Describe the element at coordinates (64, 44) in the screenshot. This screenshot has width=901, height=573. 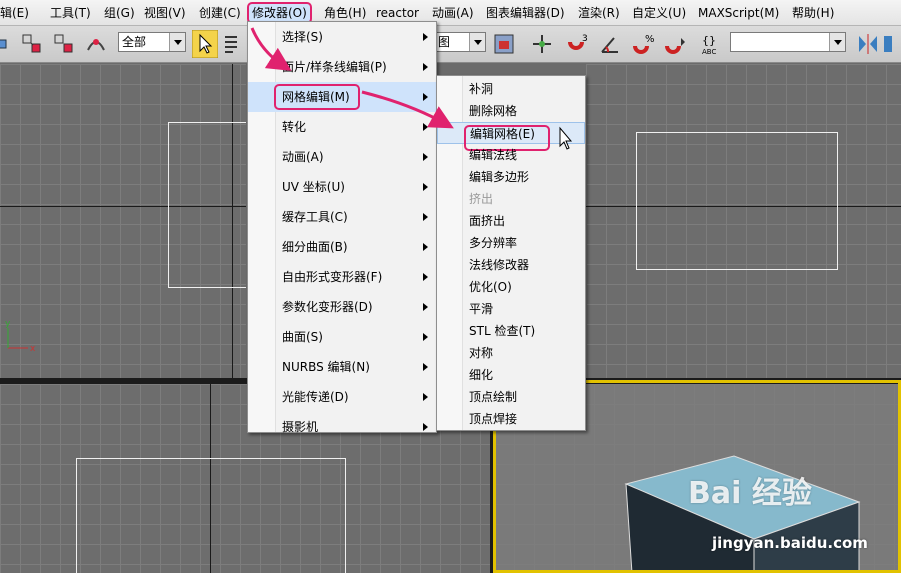
I see `unlink-icon` at that location.